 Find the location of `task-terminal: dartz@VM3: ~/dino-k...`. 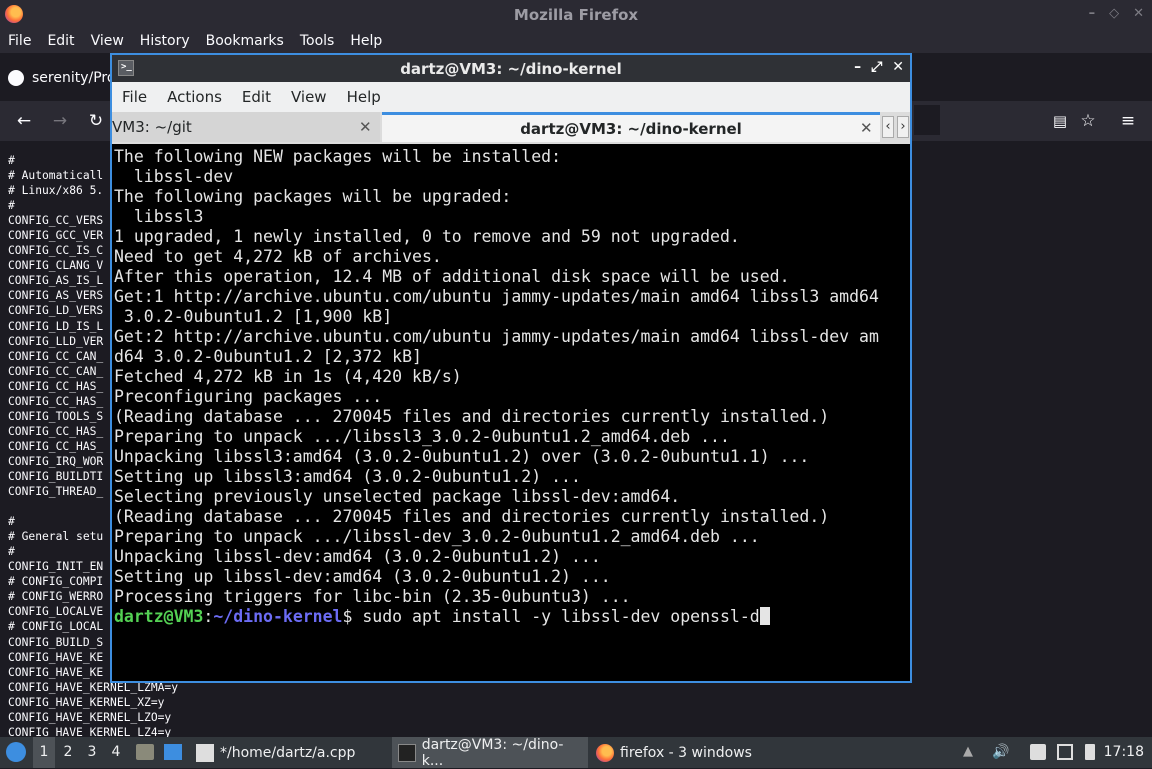

task-terminal: dartz@VM3: ~/dino-k... is located at coordinates (490, 752).